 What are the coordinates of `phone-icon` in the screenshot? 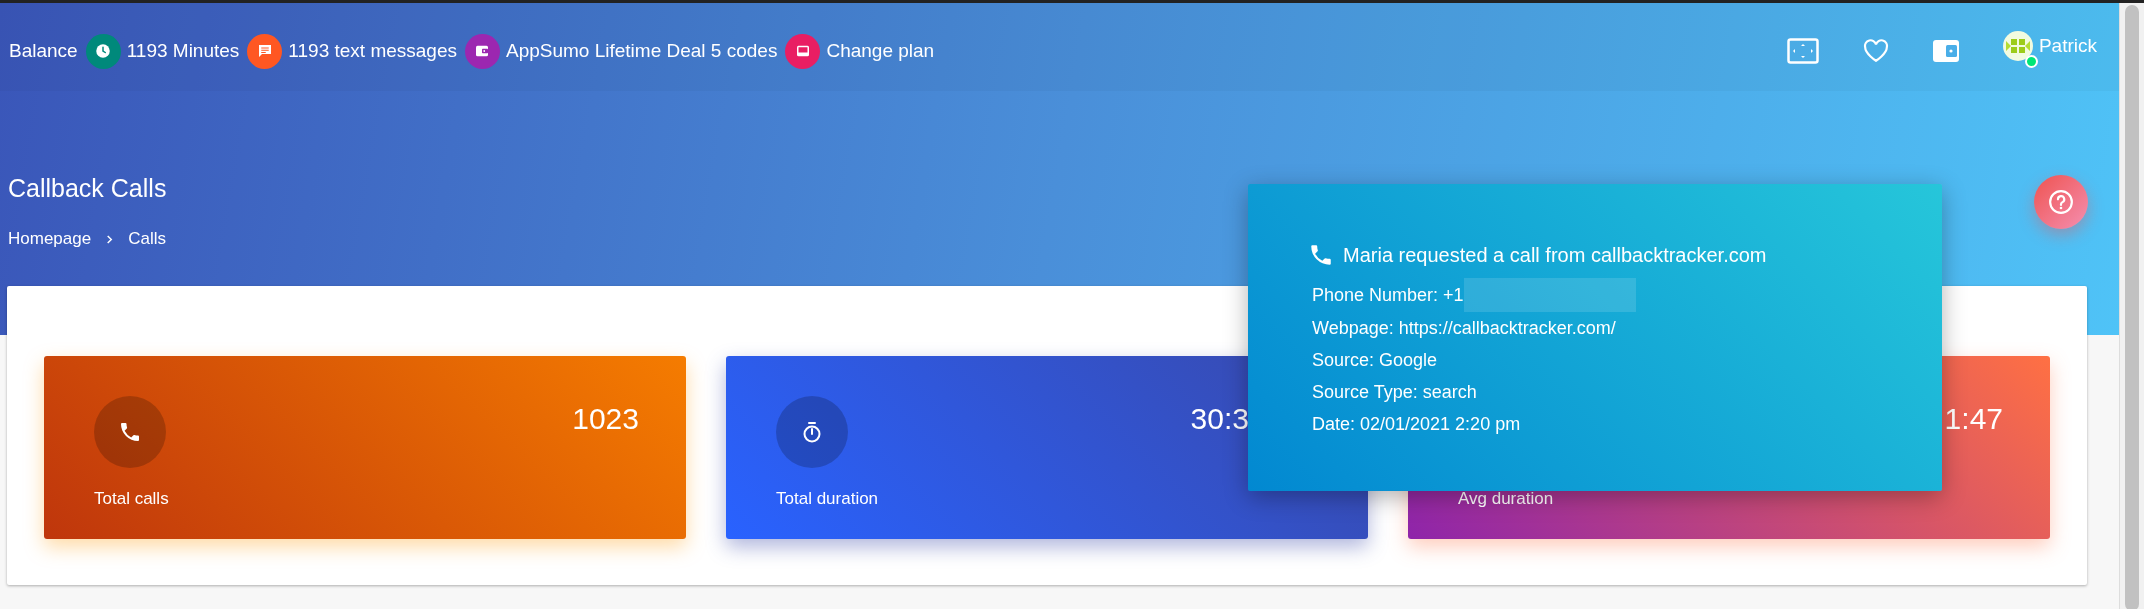 It's located at (1321, 255).